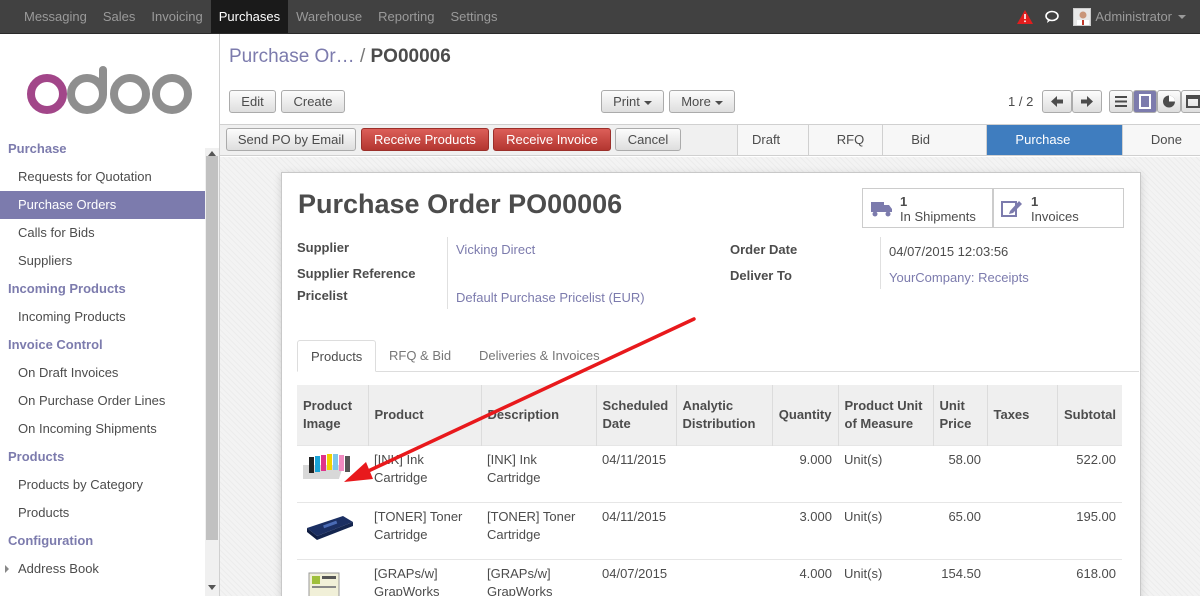  What do you see at coordinates (520, 399) in the screenshot?
I see `annotation-arrow` at bounding box center [520, 399].